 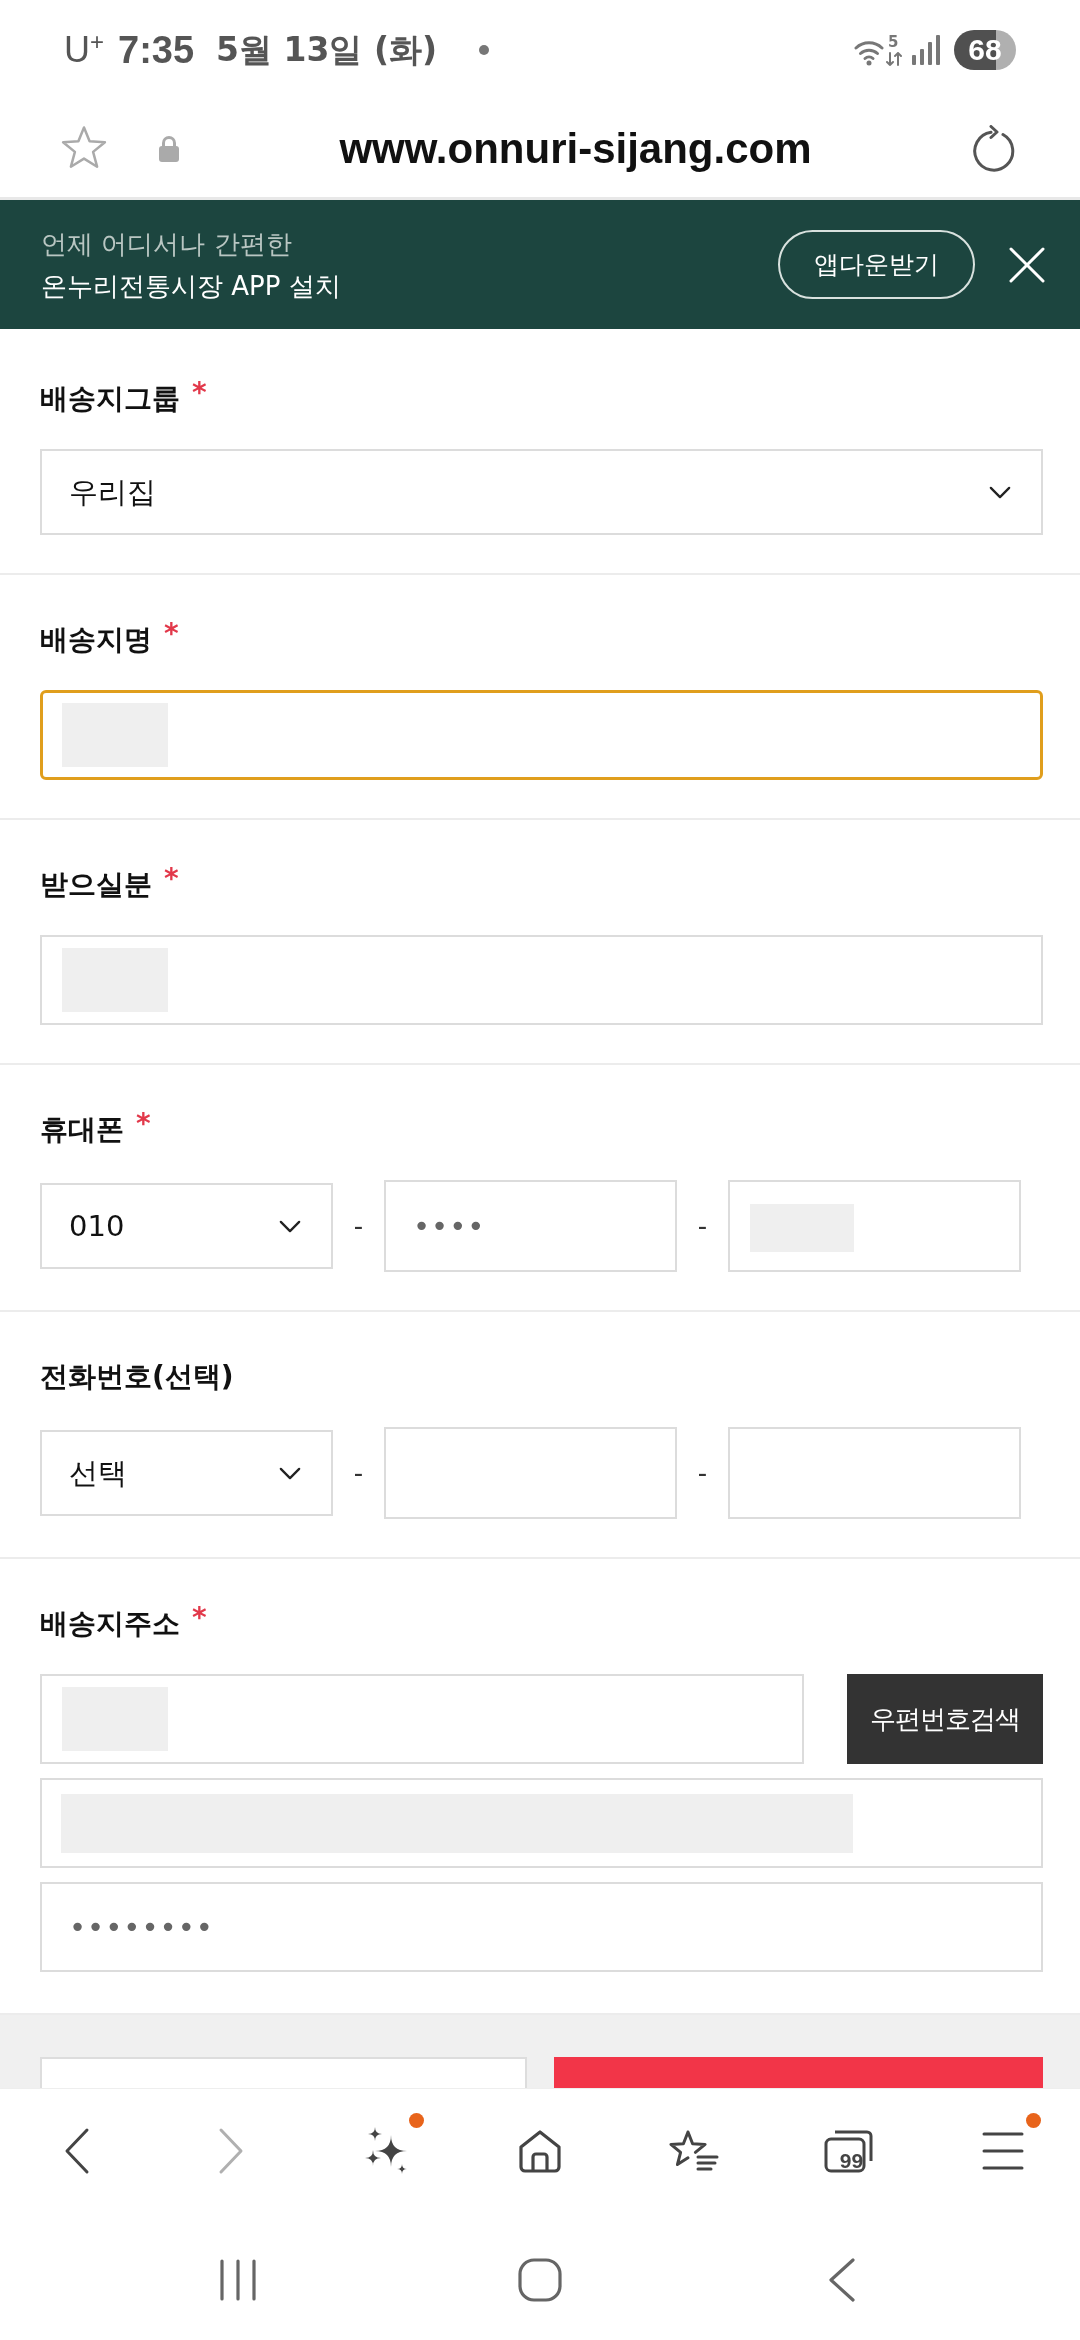 What do you see at coordinates (231, 2150) in the screenshot?
I see `chevron-right-icon` at bounding box center [231, 2150].